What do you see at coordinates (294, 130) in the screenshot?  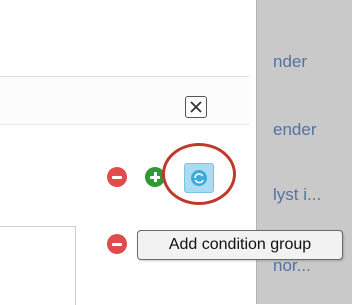 I see `side-panel-link: ender` at bounding box center [294, 130].